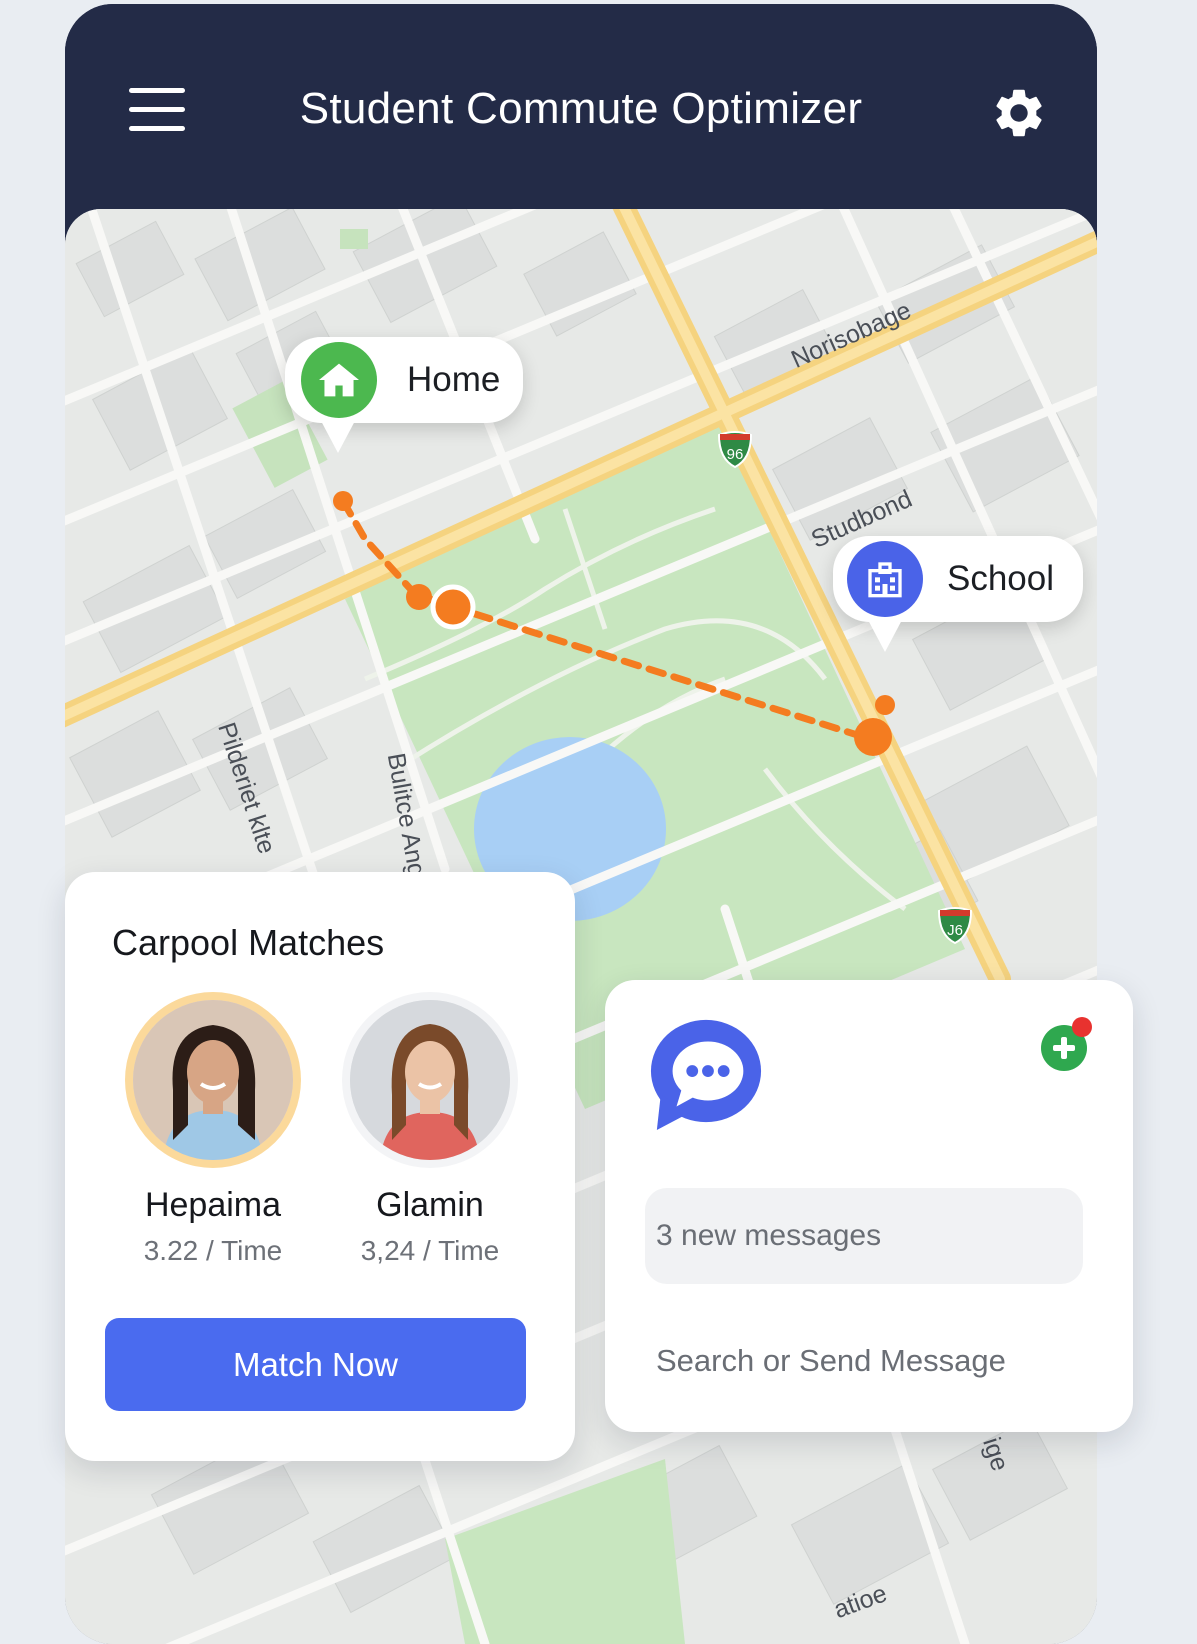  I want to click on carpool-title: Carpool Matches, so click(248, 942).